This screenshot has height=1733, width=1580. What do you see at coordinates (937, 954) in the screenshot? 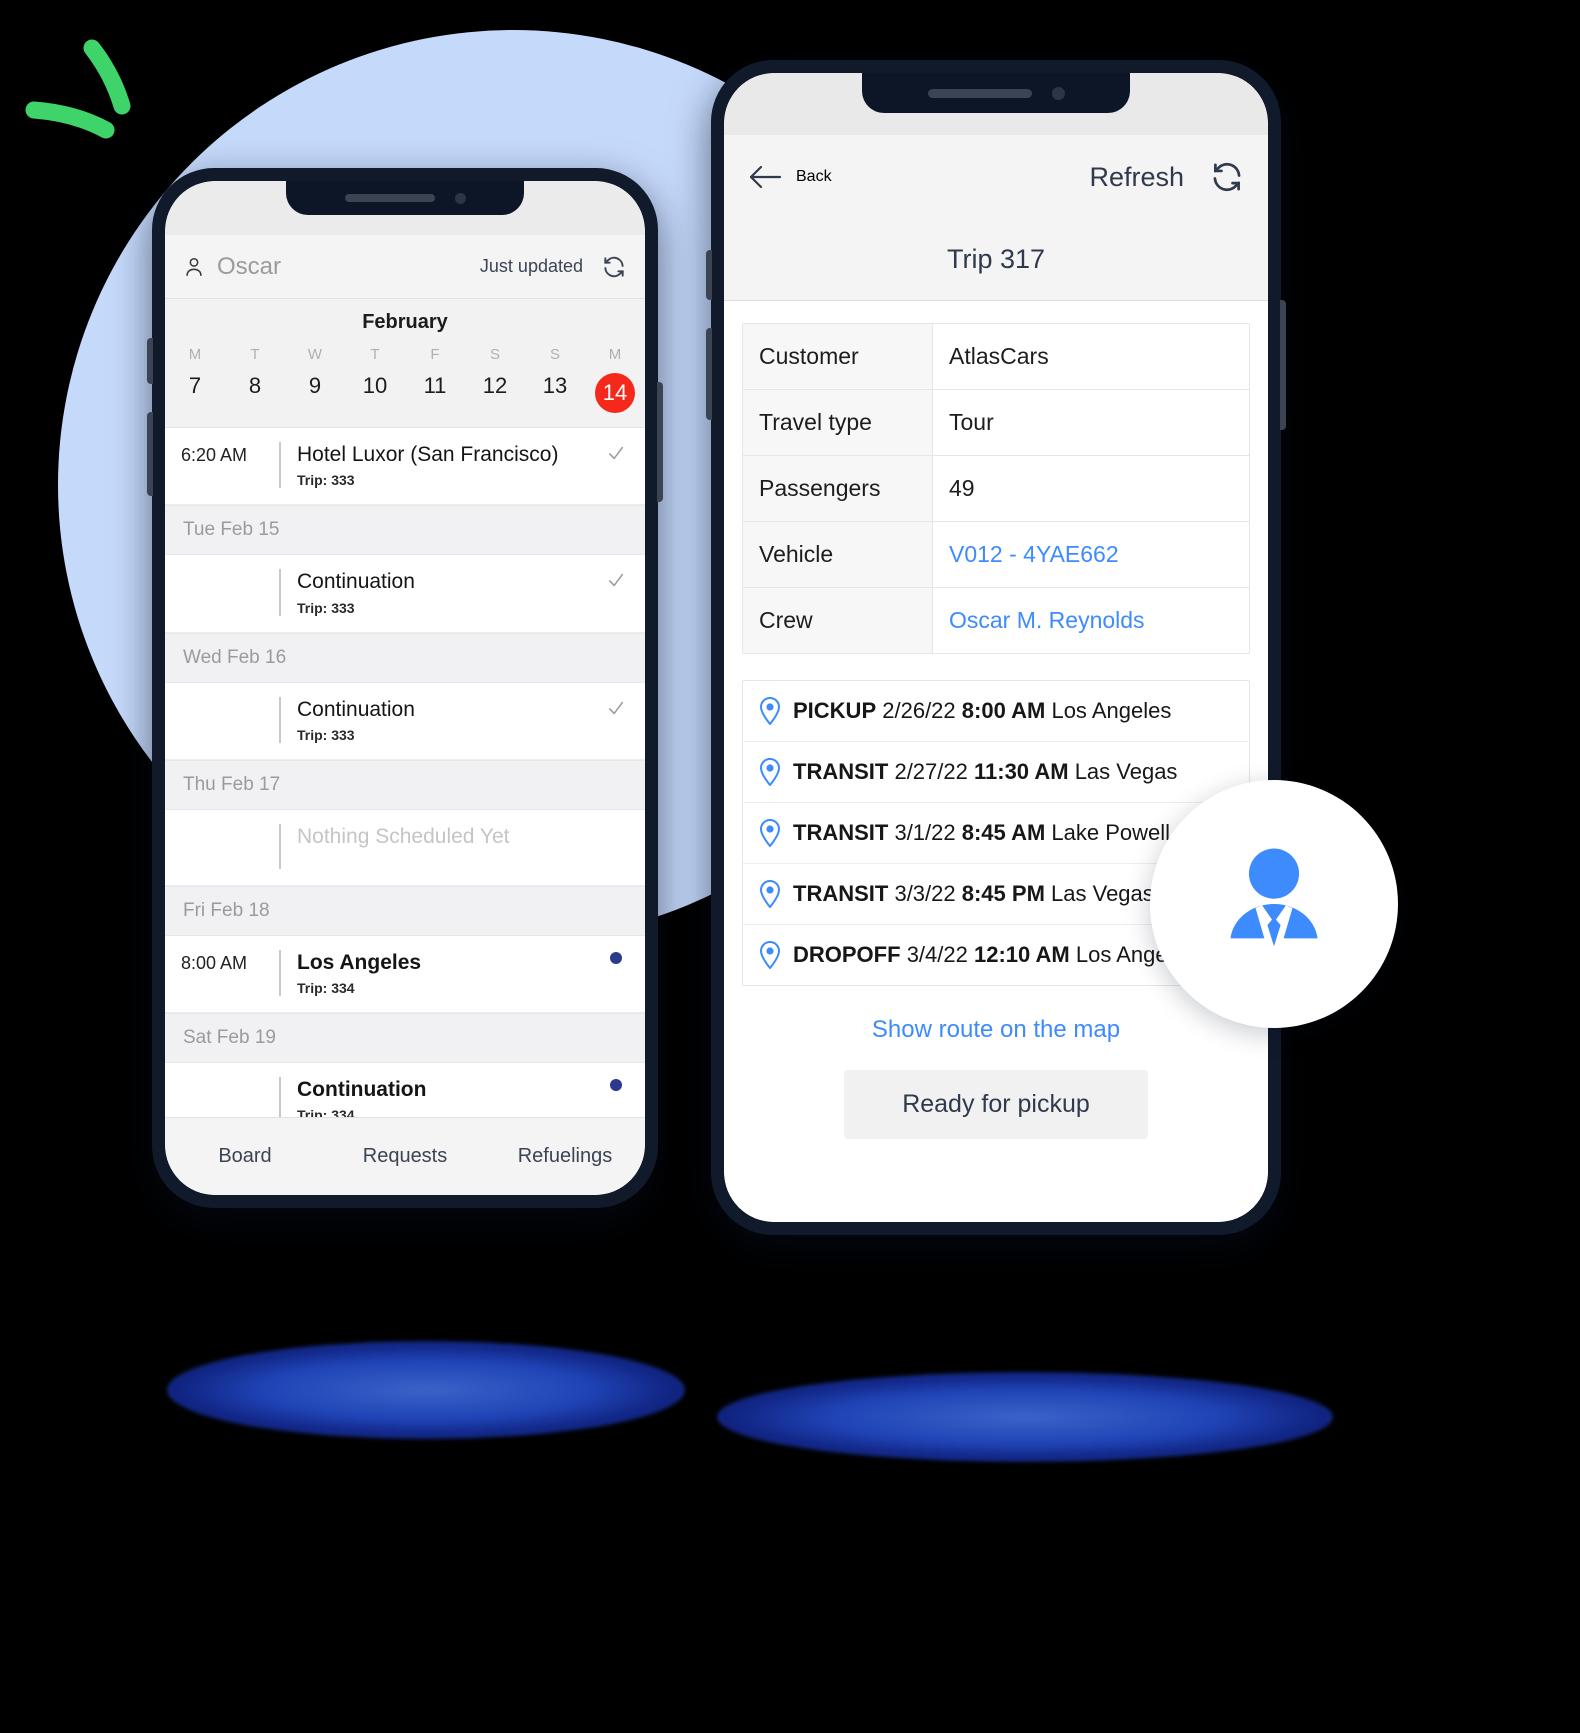
I see `itinerary-date: 3/4/22` at bounding box center [937, 954].